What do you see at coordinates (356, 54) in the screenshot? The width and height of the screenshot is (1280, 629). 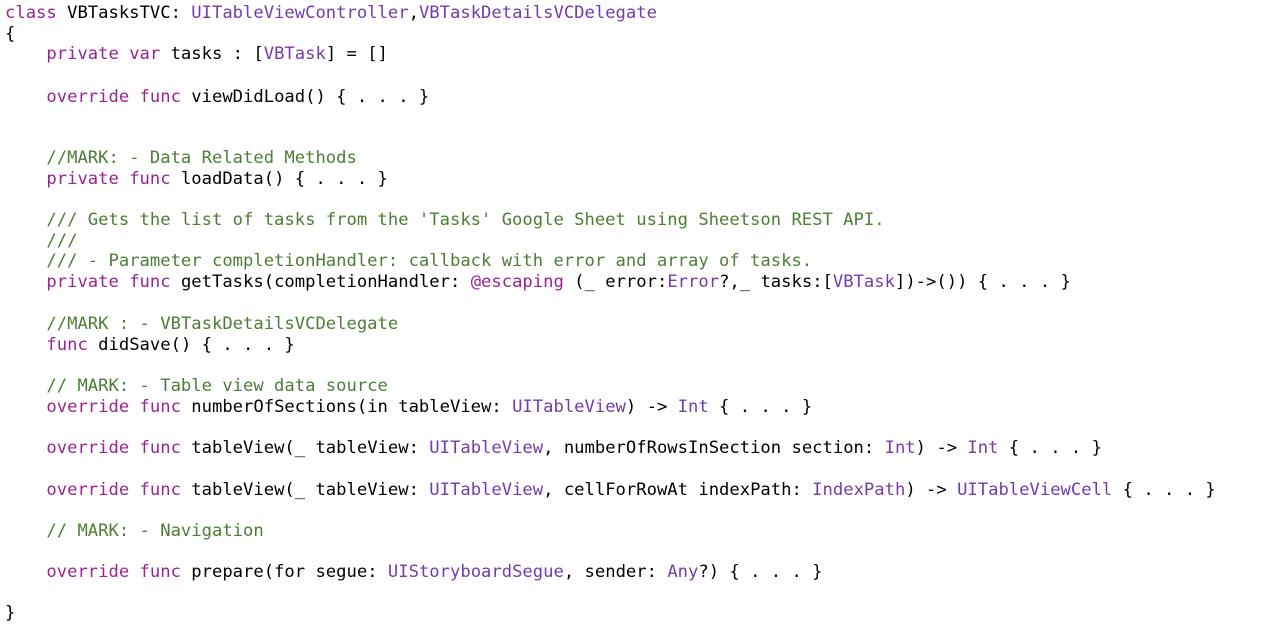 I see `code-text: ] = []` at bounding box center [356, 54].